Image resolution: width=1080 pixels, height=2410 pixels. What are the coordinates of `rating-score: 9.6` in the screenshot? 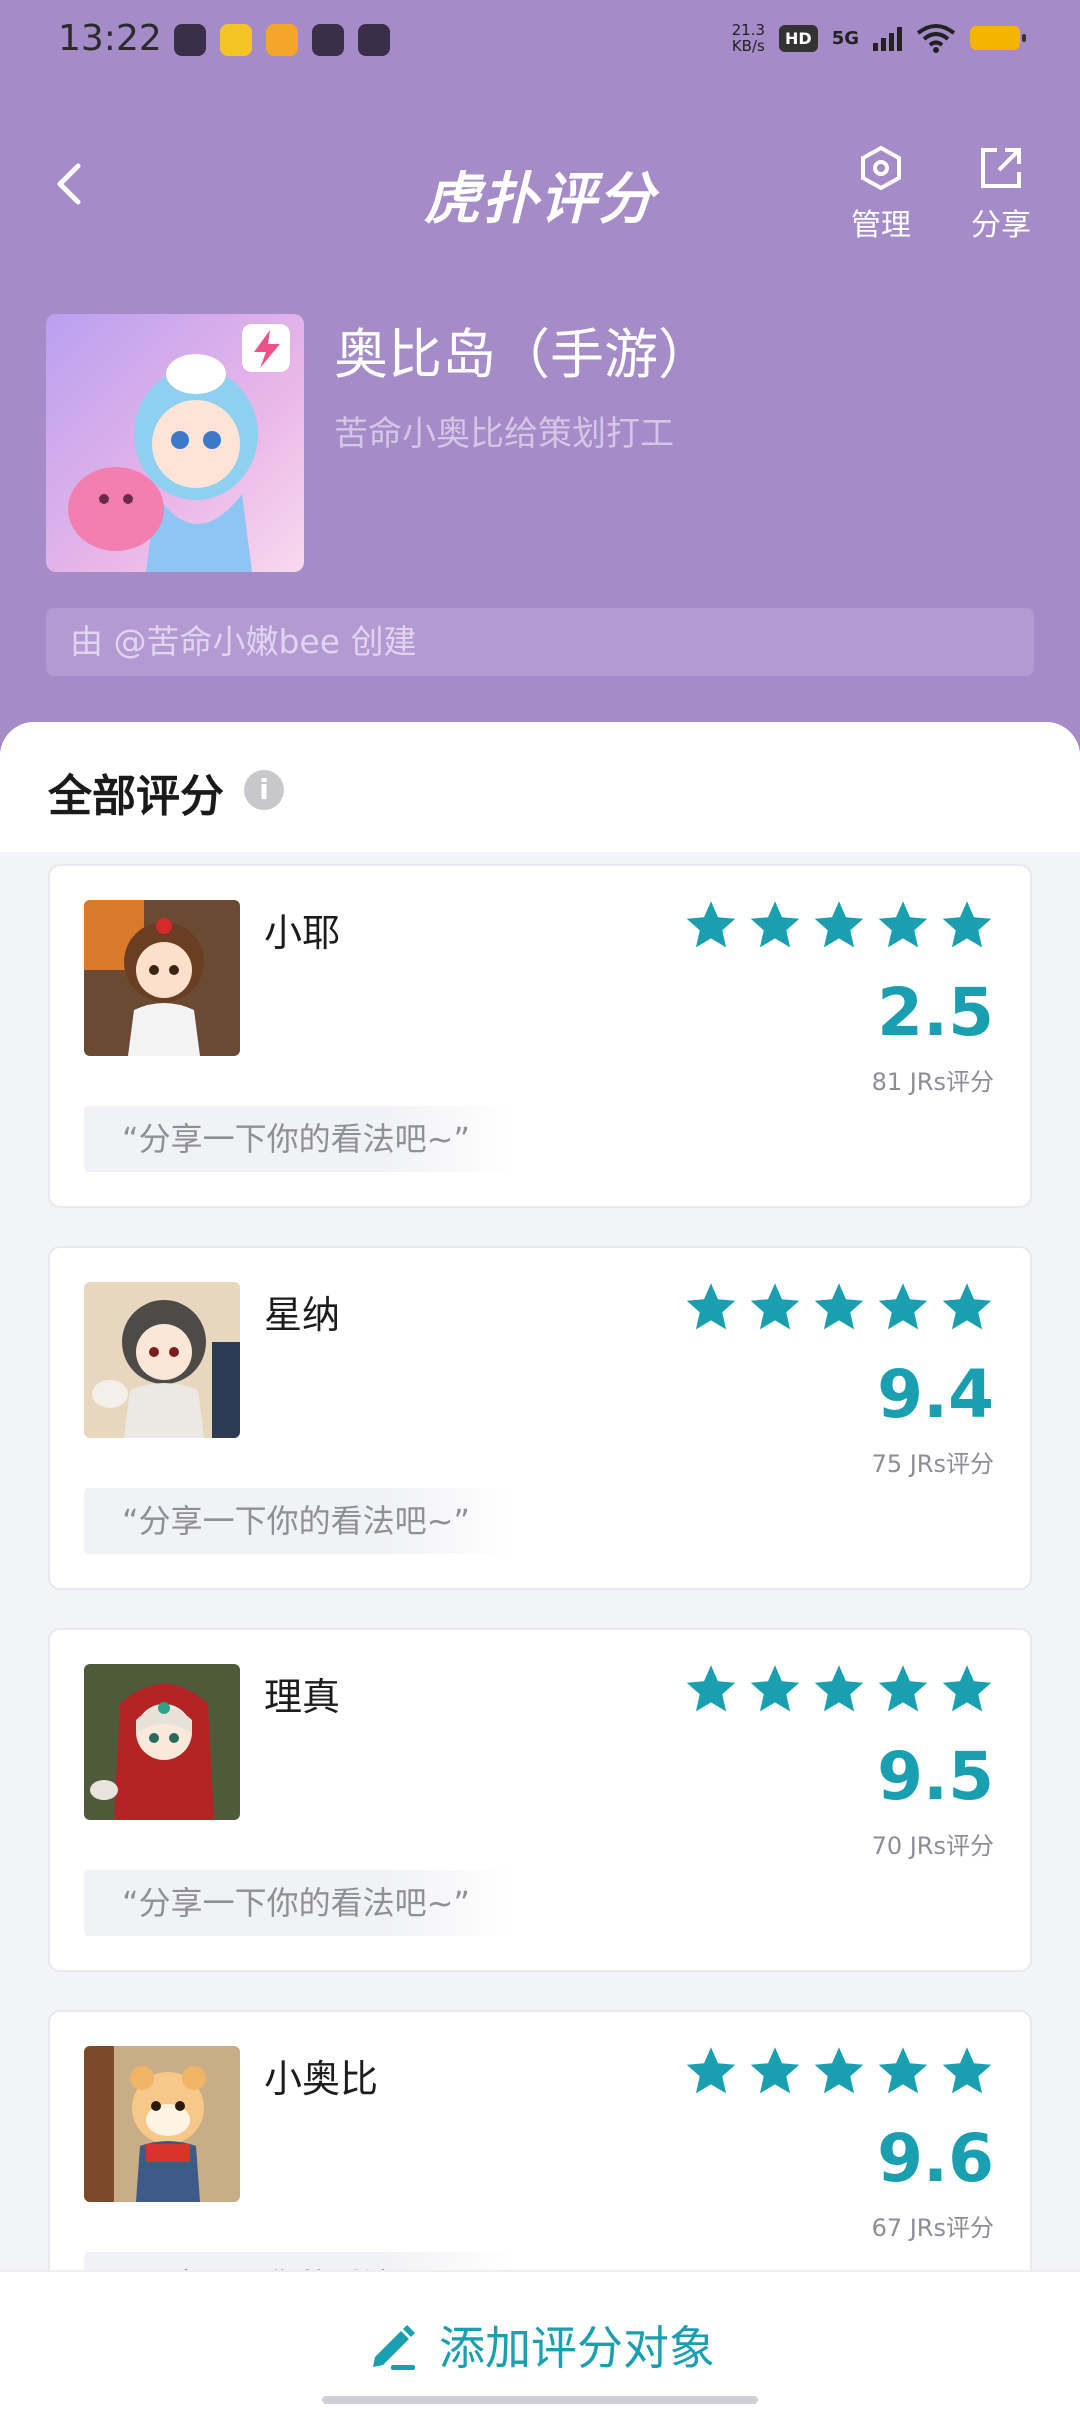 It's located at (935, 2158).